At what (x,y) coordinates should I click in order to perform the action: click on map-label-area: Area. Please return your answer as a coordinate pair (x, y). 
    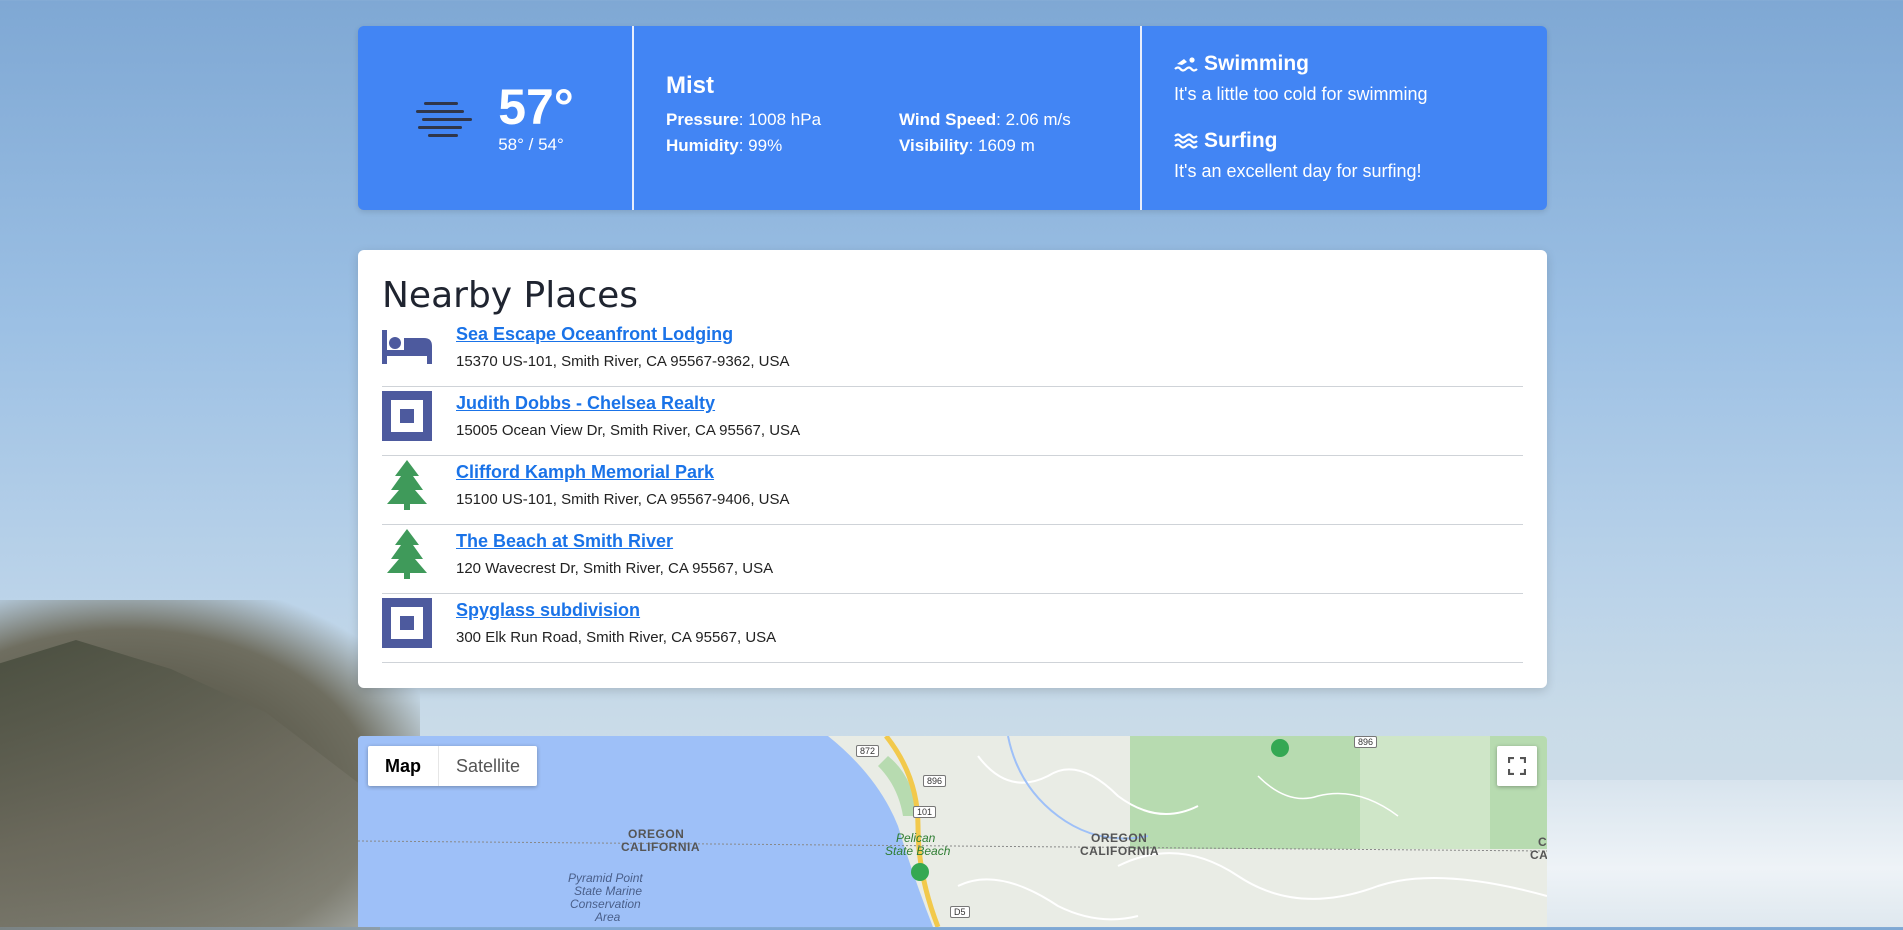
    Looking at the image, I should click on (608, 917).